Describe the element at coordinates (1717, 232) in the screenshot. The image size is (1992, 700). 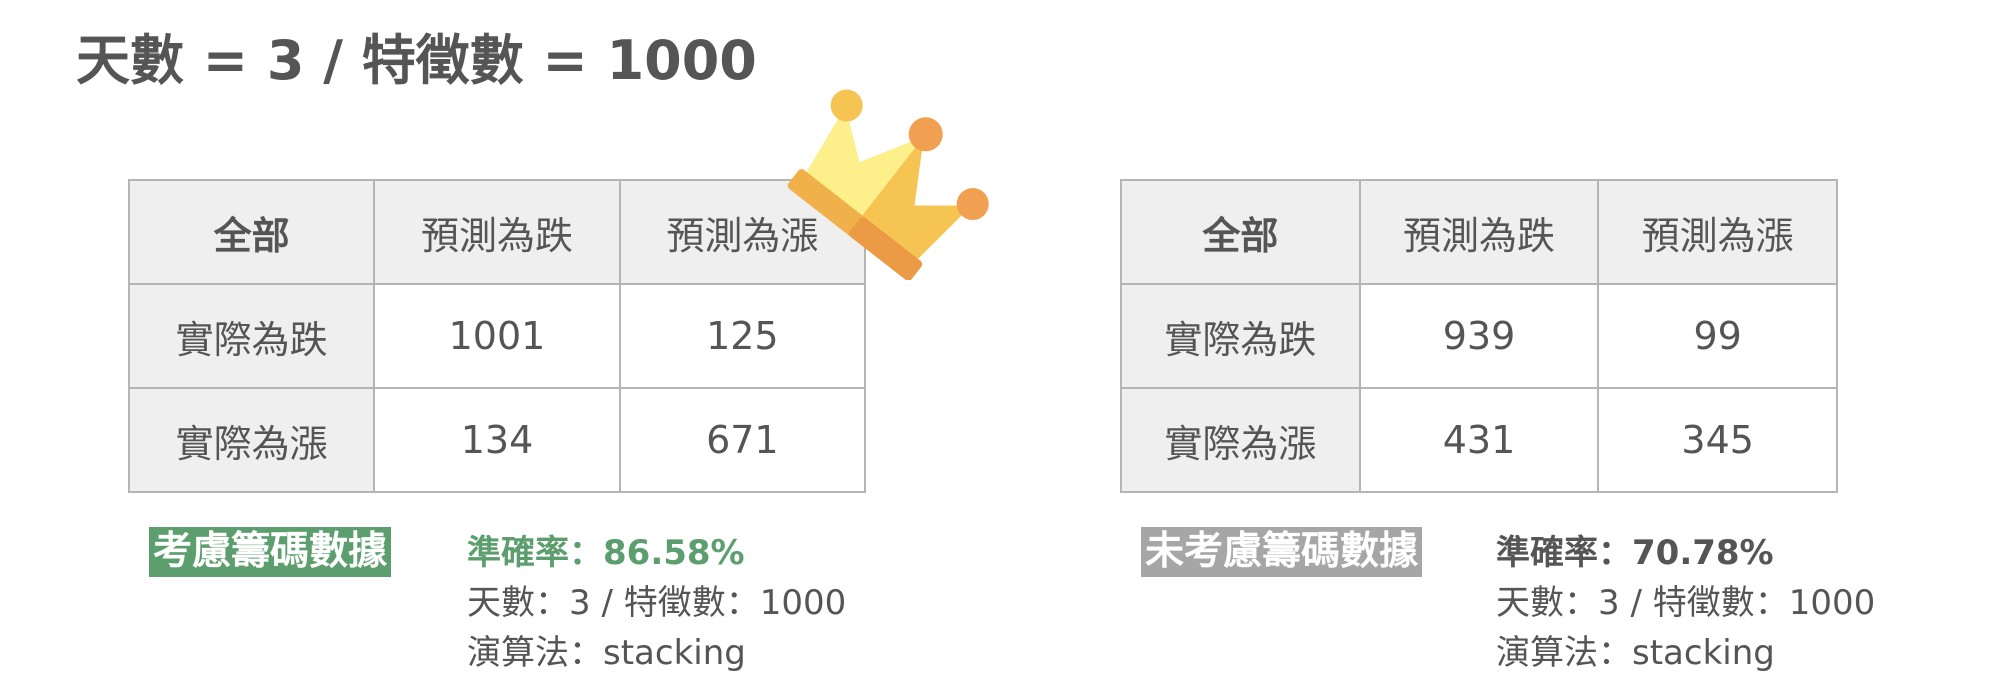
I see `column-header: 預測為漲` at that location.